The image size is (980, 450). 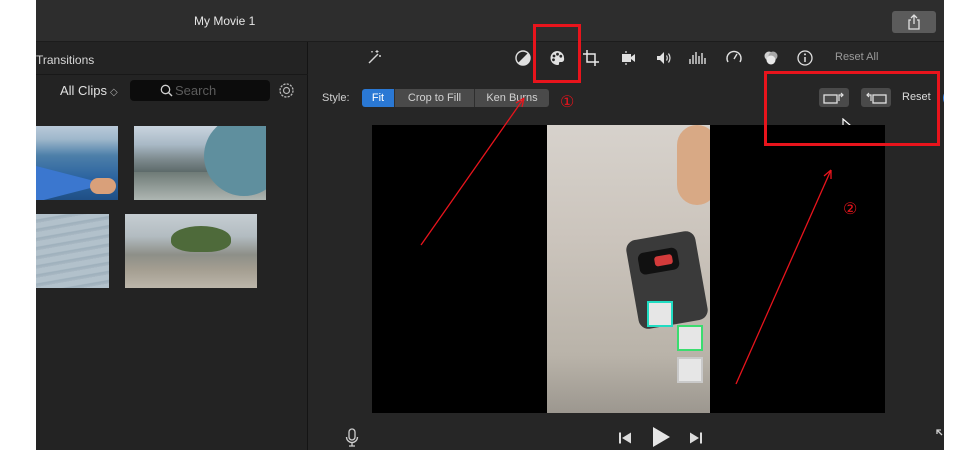 What do you see at coordinates (852, 108) in the screenshot?
I see `annotation-box-rotate-controls` at bounding box center [852, 108].